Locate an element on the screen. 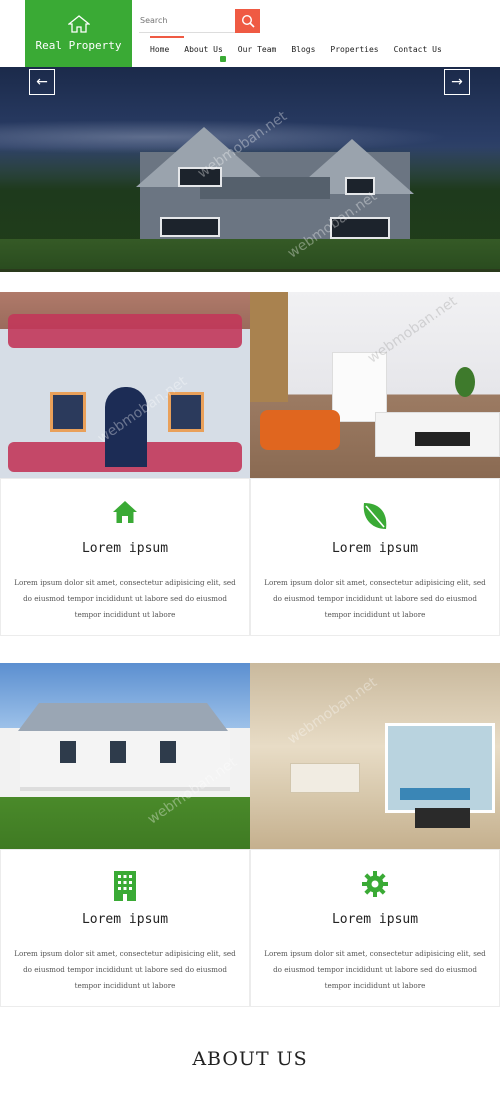 Image resolution: width=500 pixels, height=1100 pixels. flower-box is located at coordinates (125, 331).